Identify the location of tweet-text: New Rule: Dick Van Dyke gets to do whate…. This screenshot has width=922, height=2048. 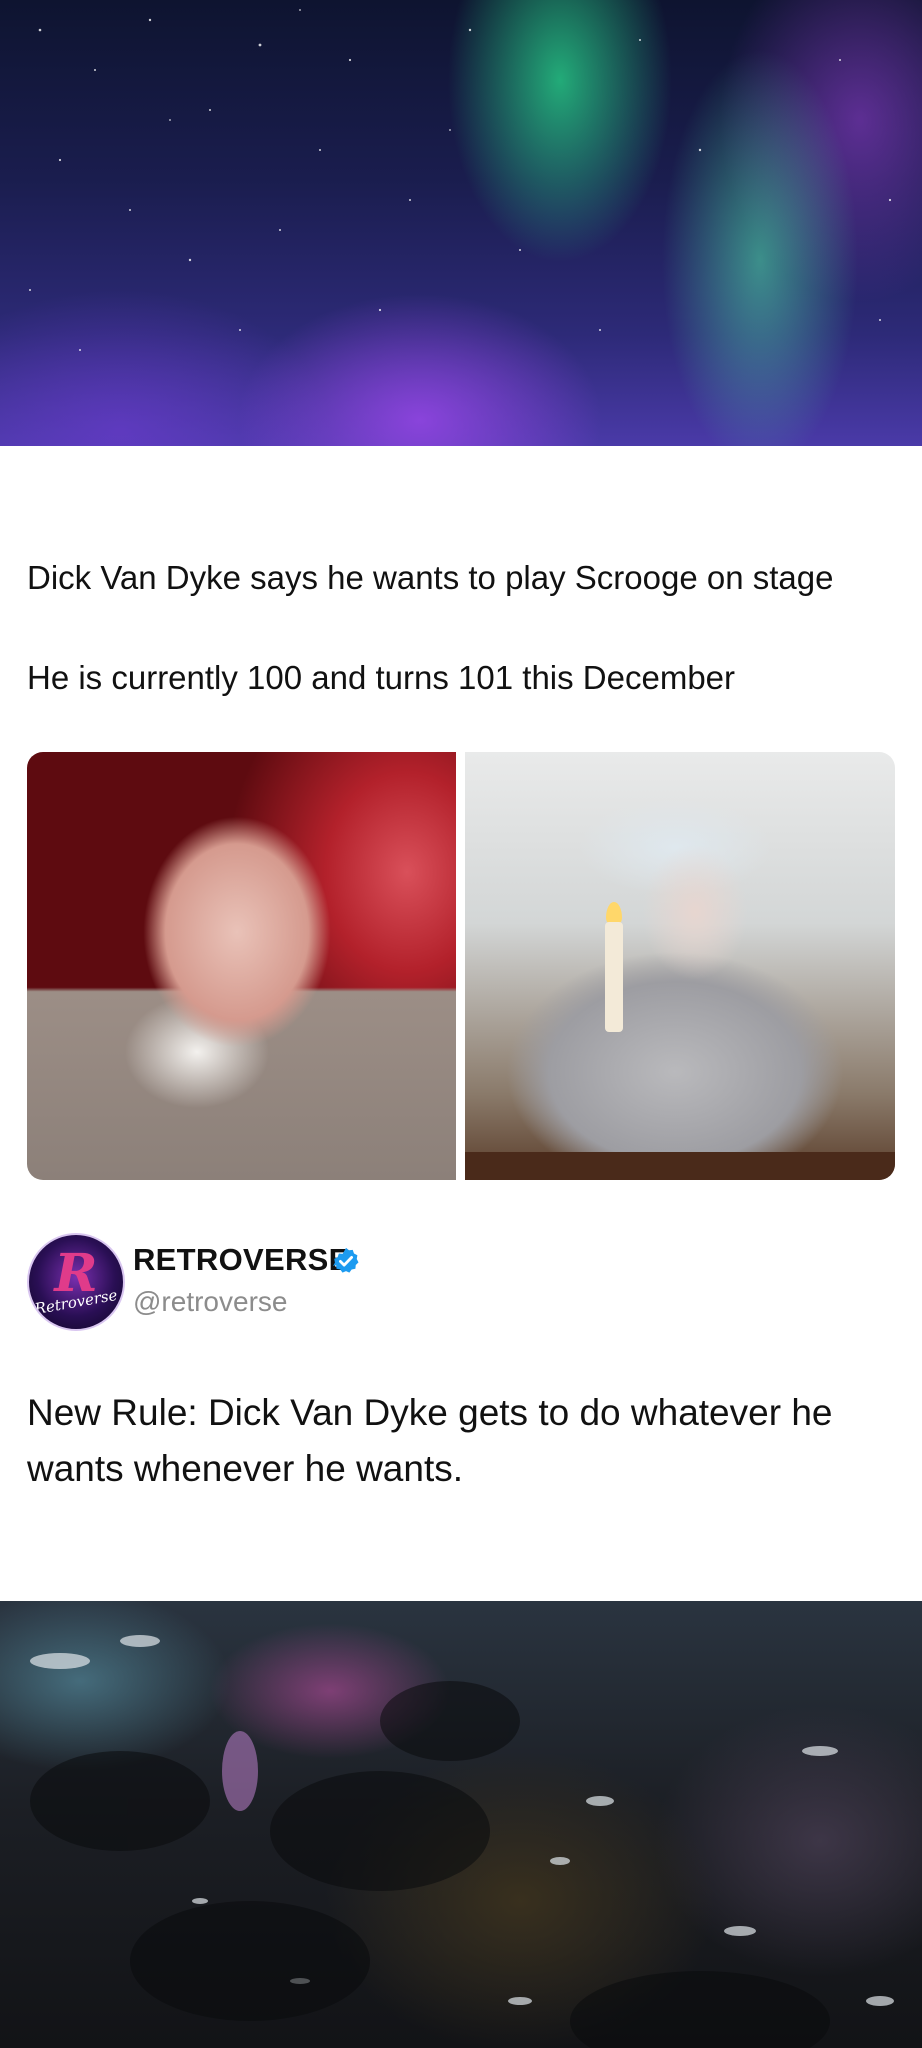
(430, 1440).